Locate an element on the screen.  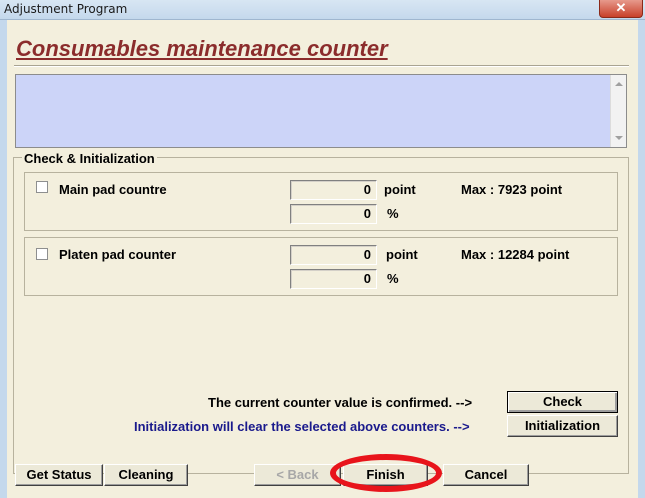
window-frame-right is located at coordinates (641, 259).